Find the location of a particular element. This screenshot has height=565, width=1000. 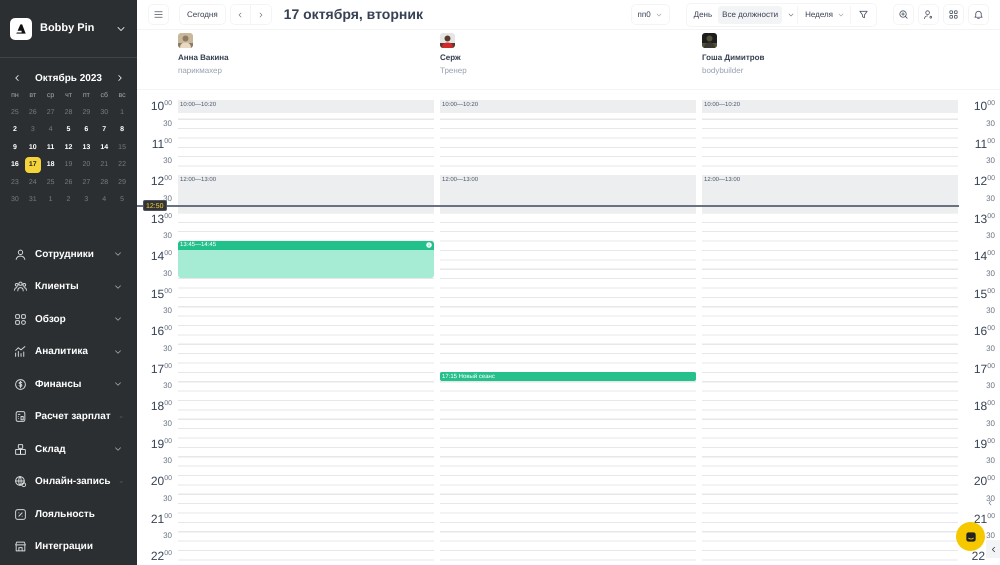

menu-label: Клиенты is located at coordinates (57, 287).